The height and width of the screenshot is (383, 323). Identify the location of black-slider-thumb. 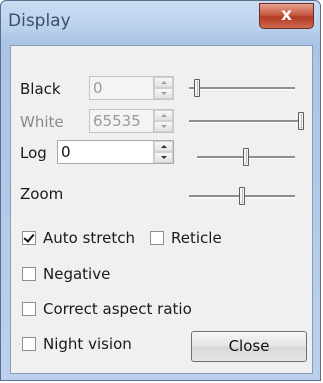
(197, 88).